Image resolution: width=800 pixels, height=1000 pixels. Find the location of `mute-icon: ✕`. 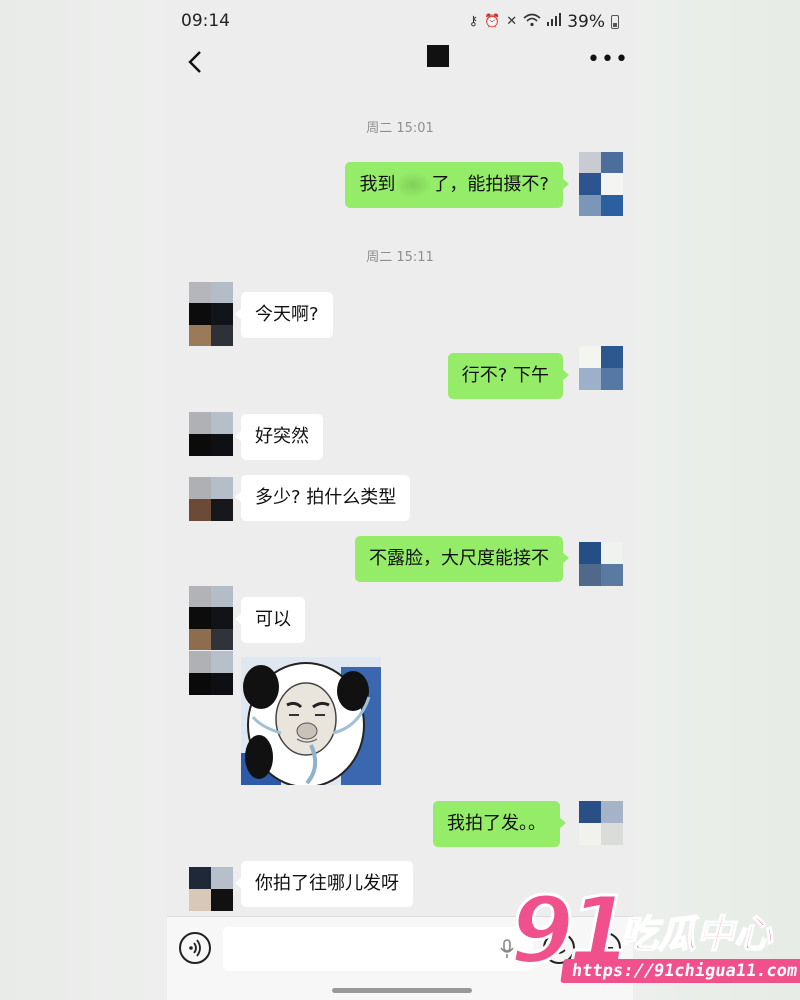

mute-icon: ✕ is located at coordinates (512, 21).